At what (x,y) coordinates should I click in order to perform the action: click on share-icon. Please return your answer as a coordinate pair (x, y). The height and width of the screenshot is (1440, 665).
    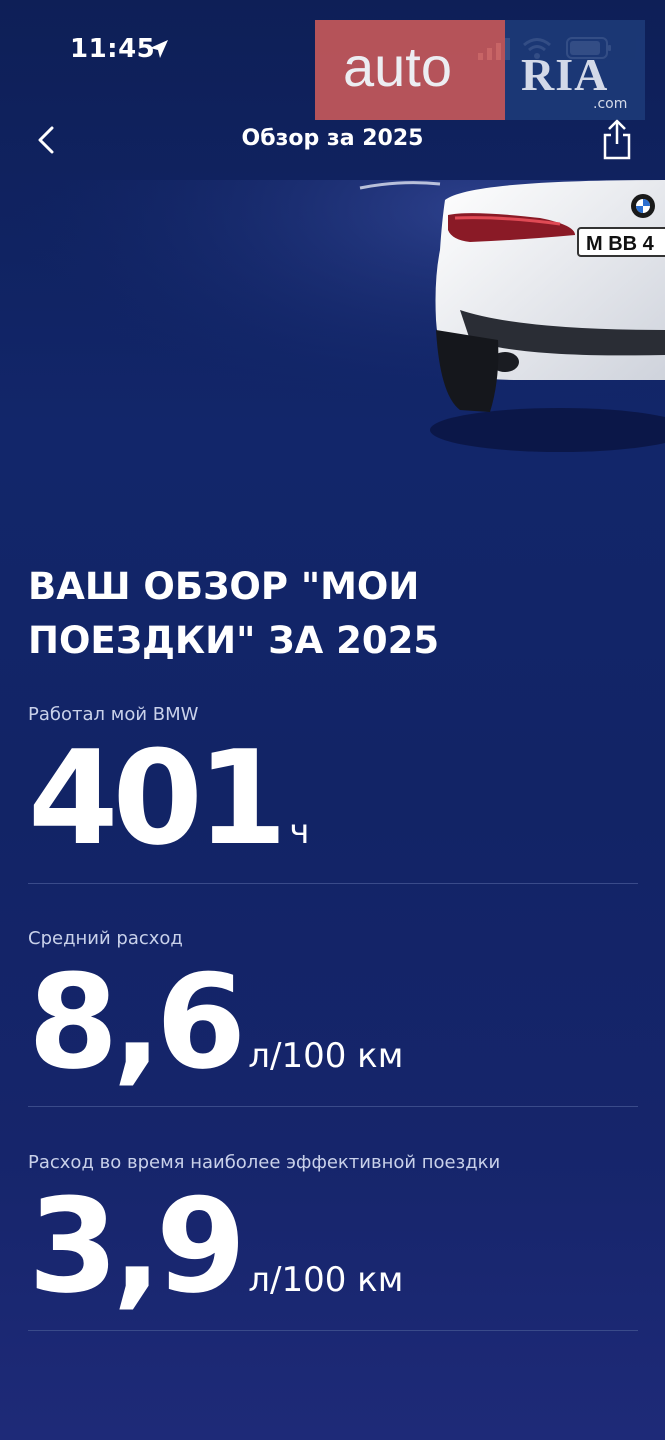
    Looking at the image, I should click on (617, 140).